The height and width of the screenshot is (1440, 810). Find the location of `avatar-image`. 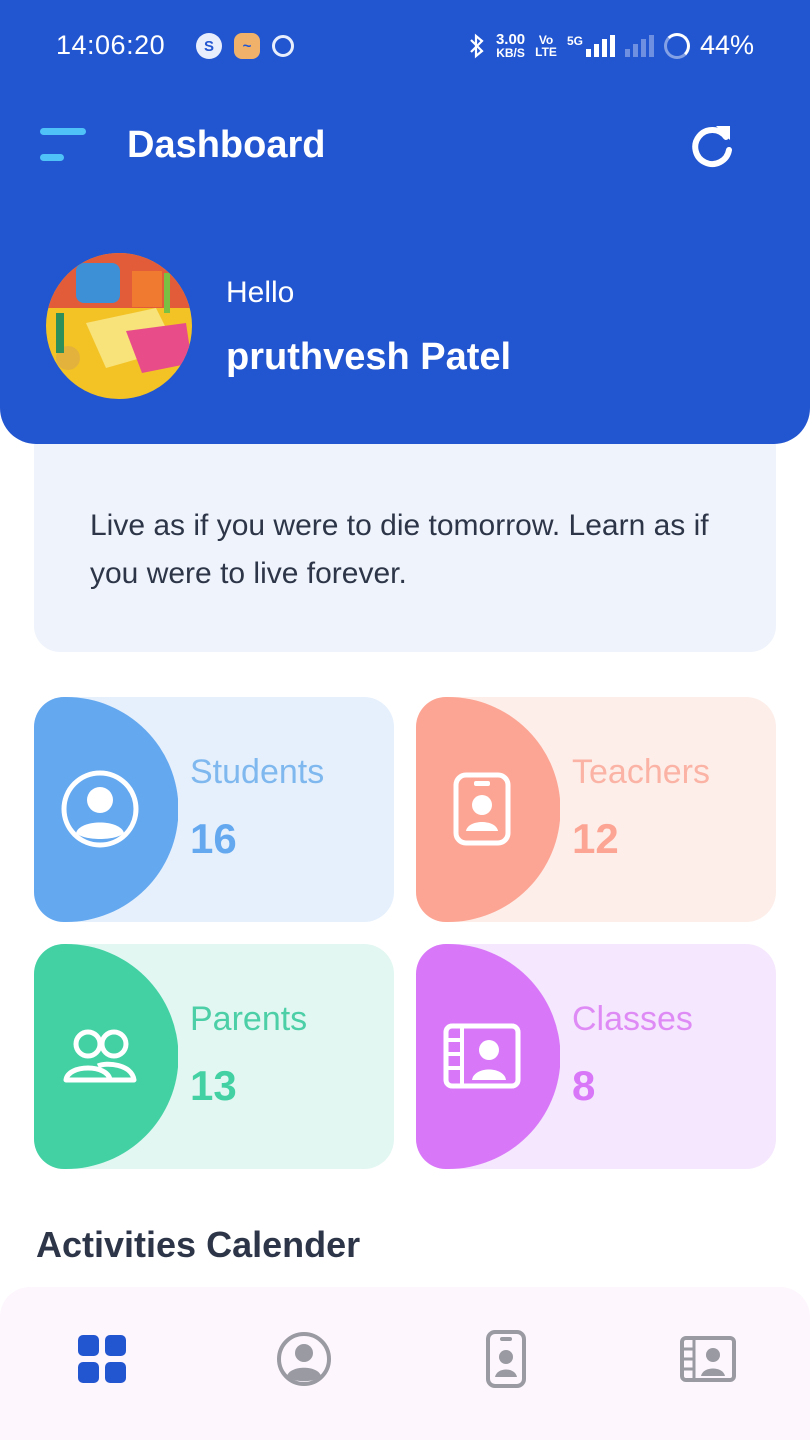

avatar-image is located at coordinates (119, 326).